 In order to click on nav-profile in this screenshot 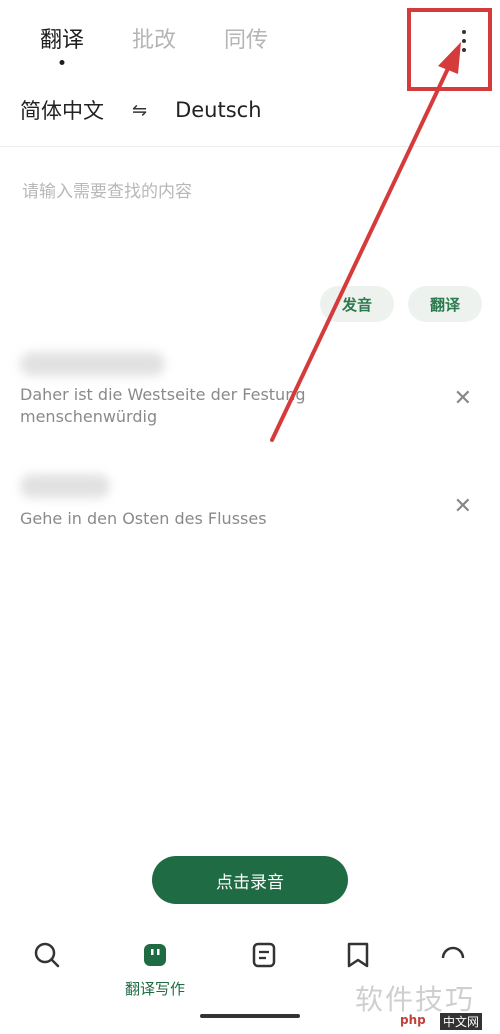, I will do `click(453, 957)`.